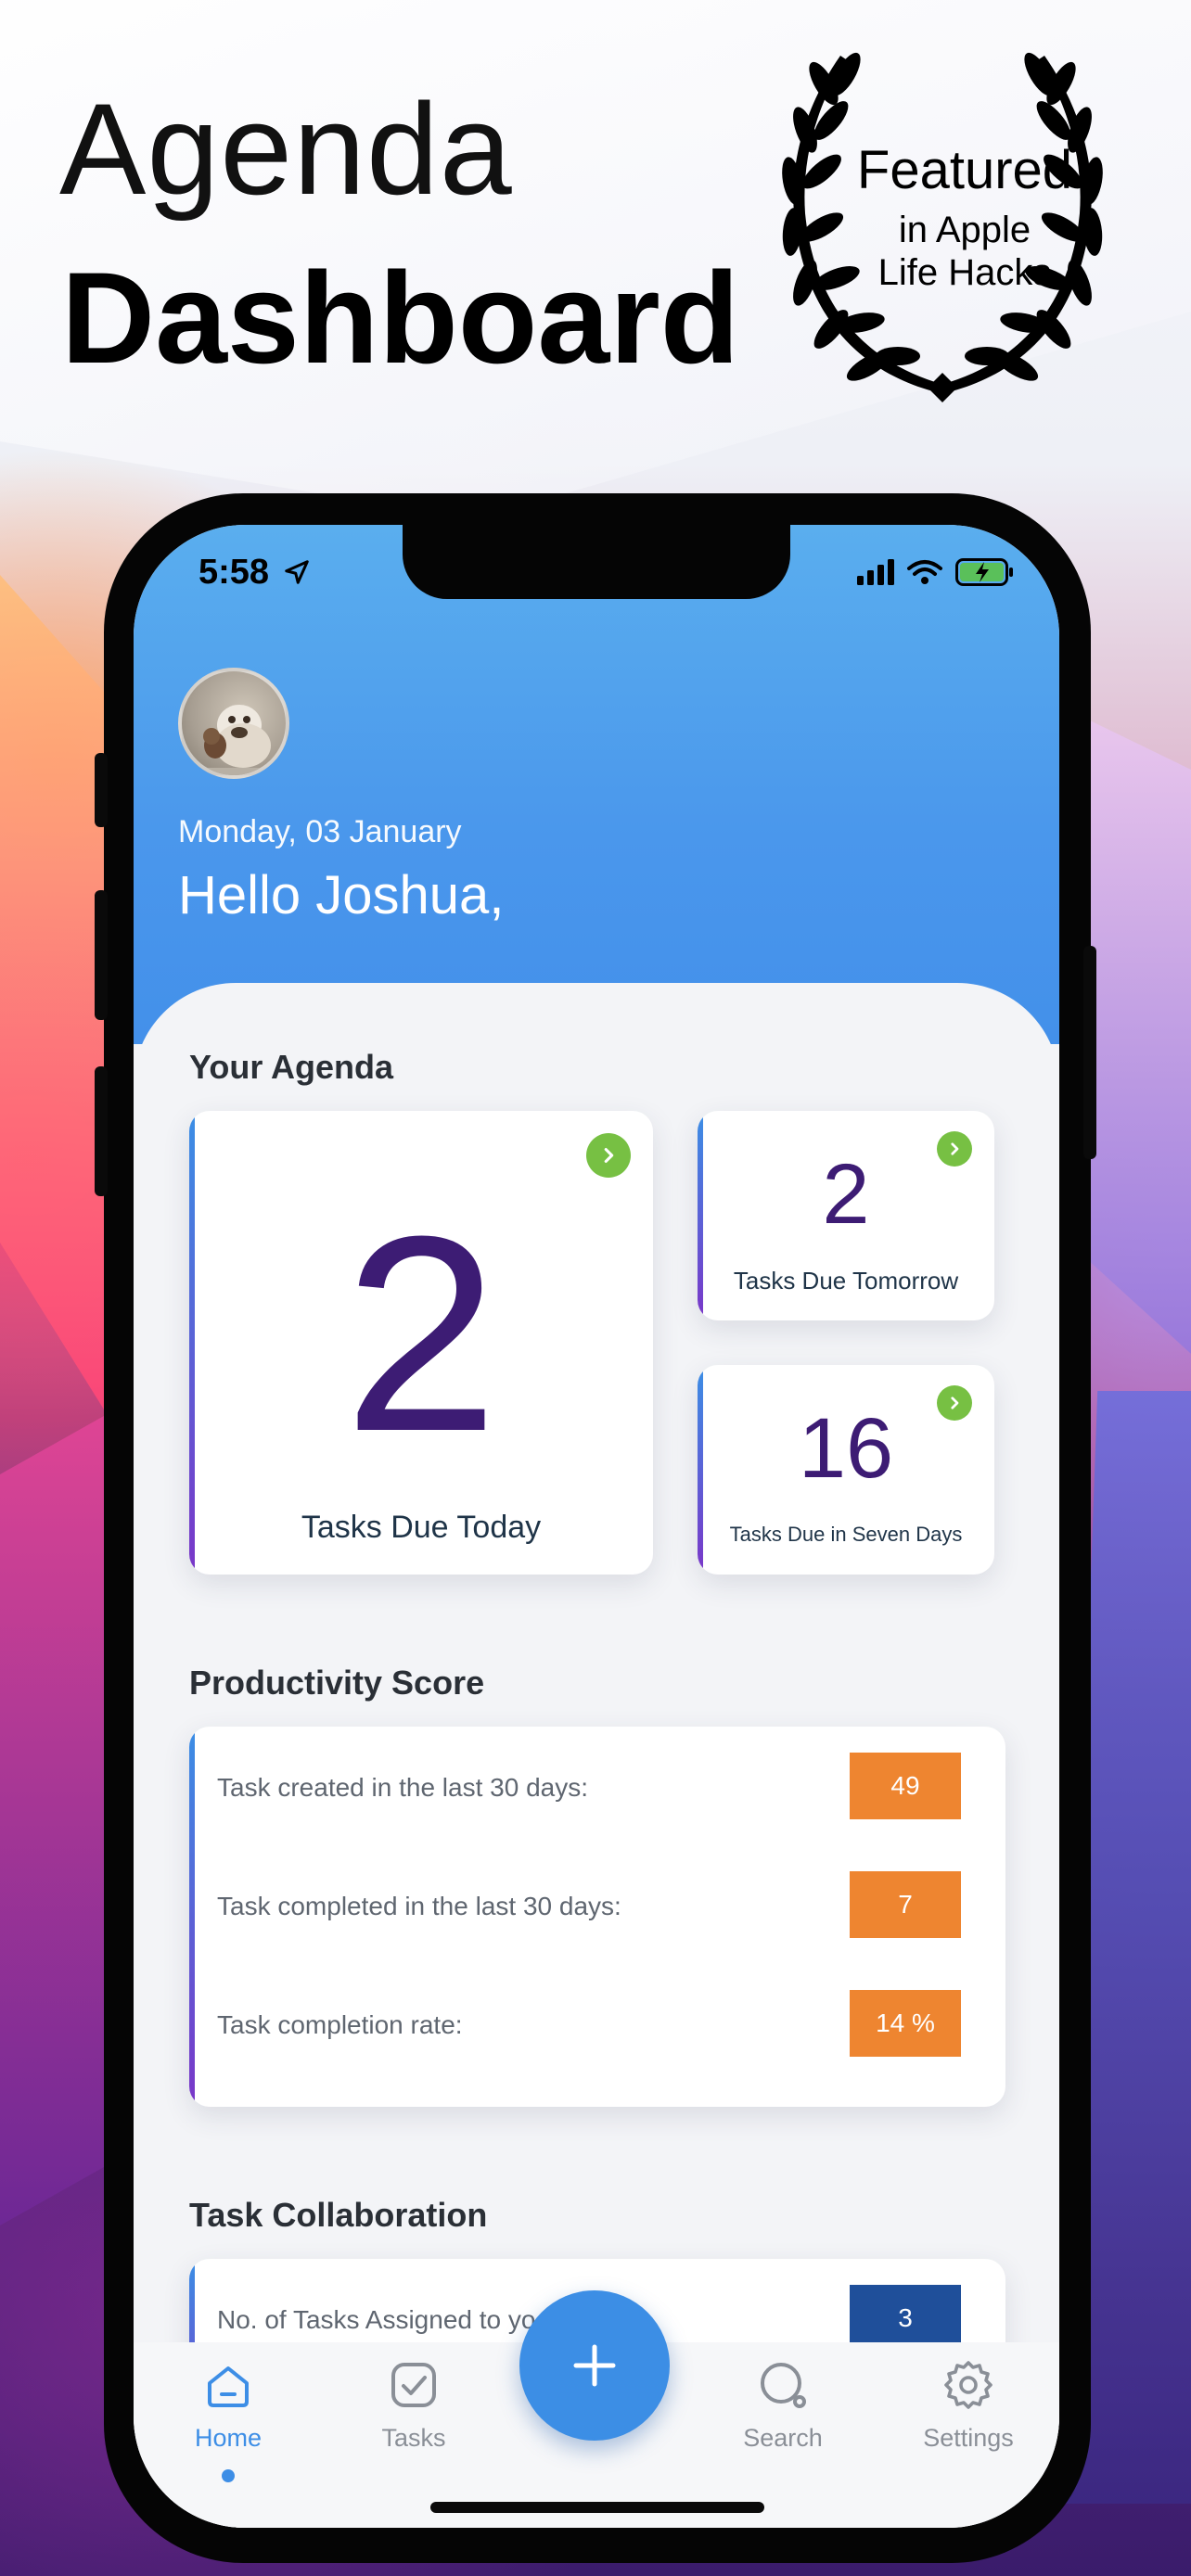  I want to click on tasks-due-seven-days-count: 16, so click(846, 1448).